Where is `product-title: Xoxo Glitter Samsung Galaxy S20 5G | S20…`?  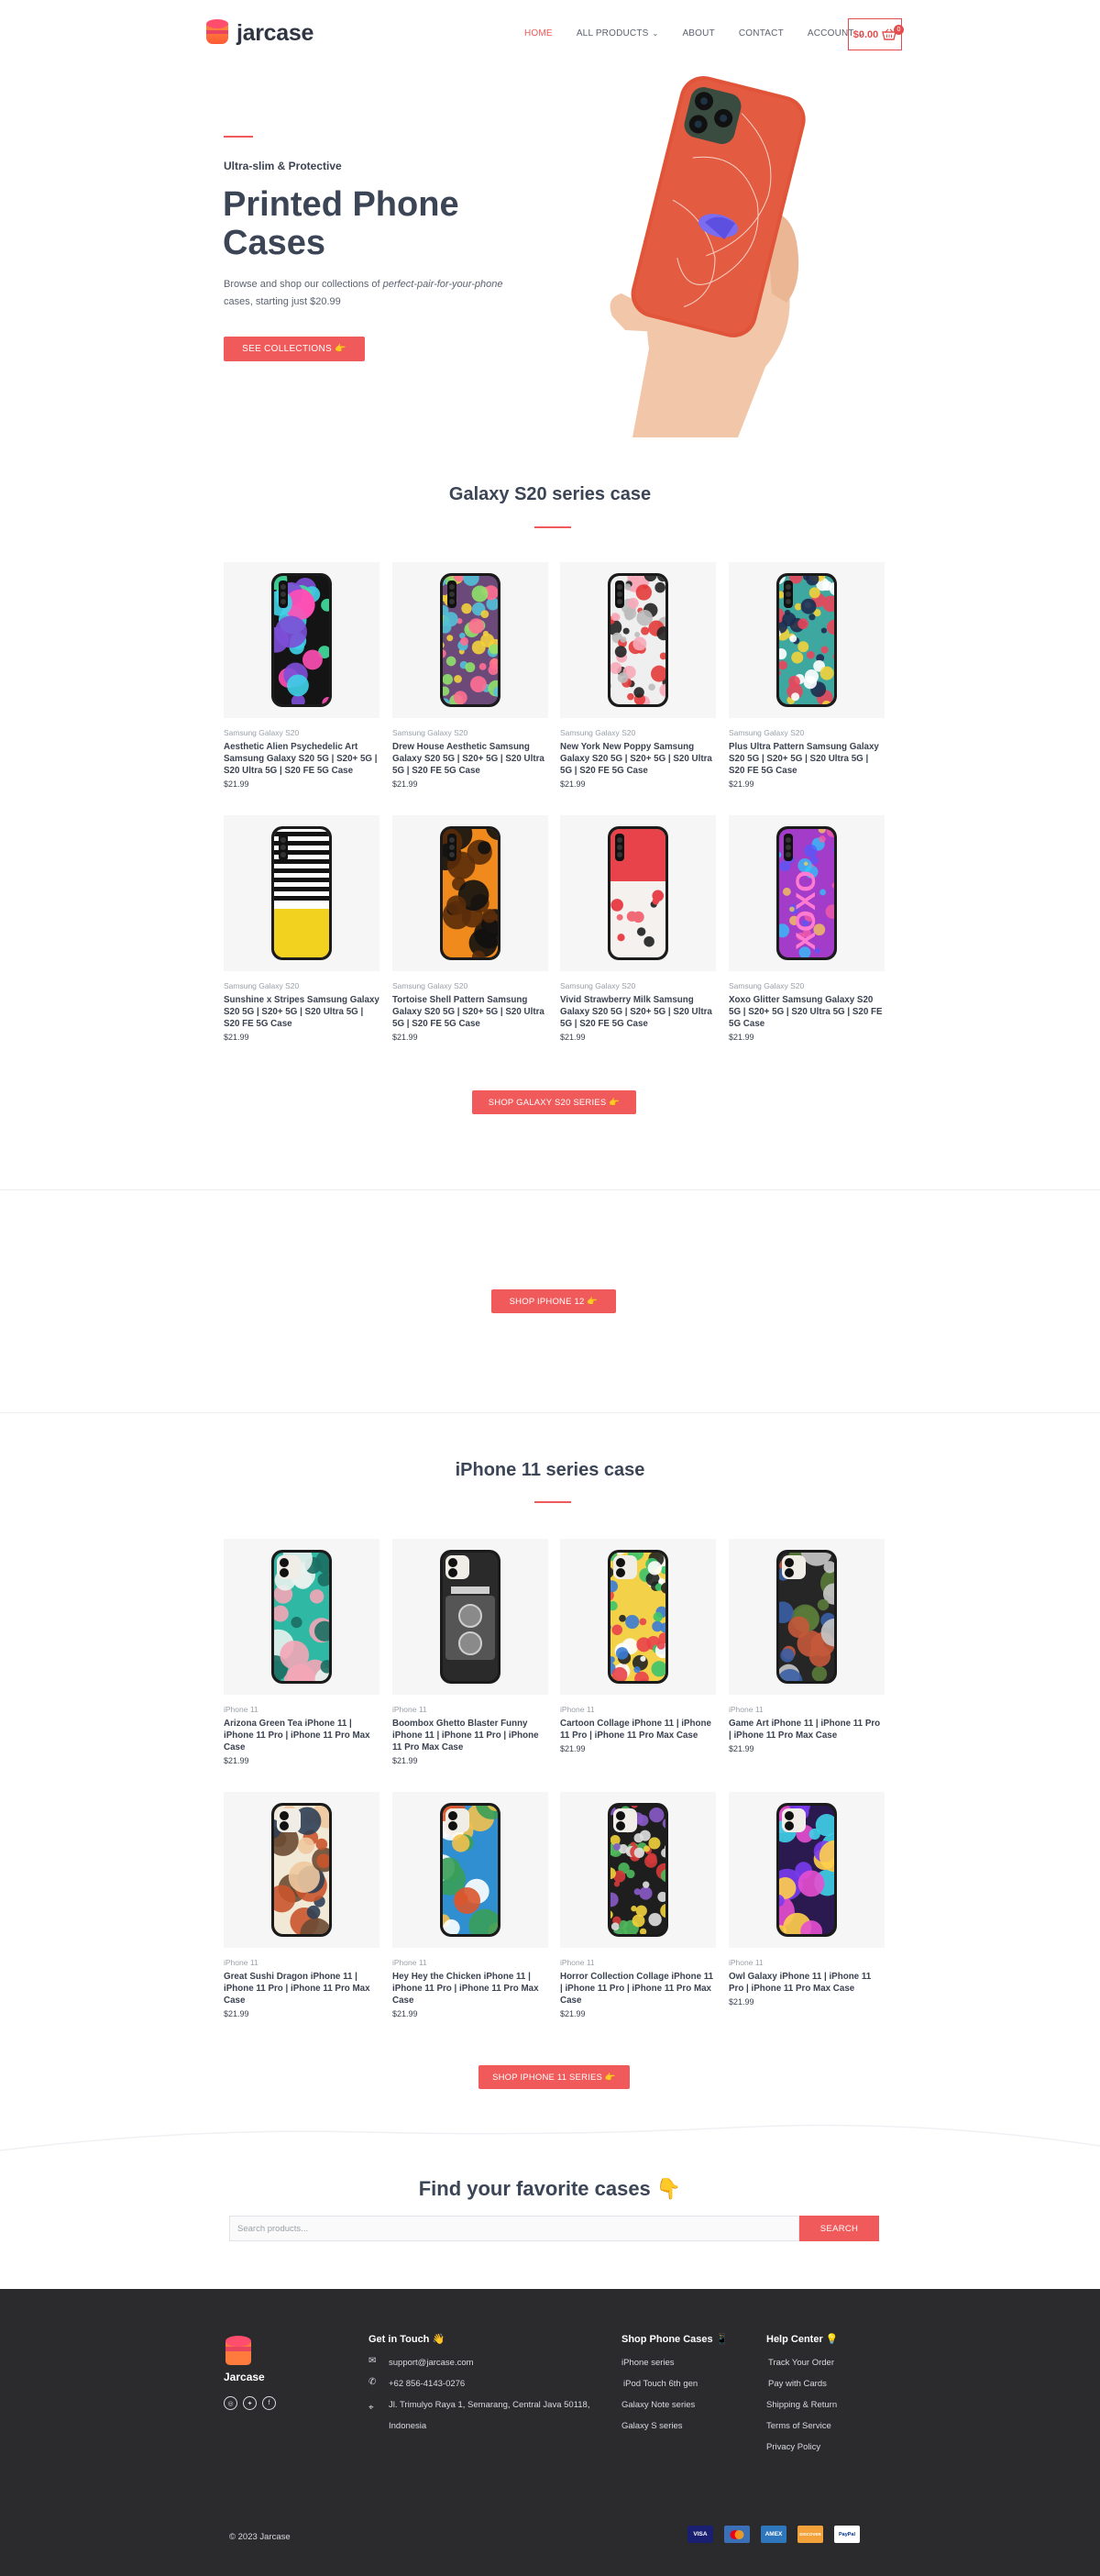
product-title: Xoxo Glitter Samsung Galaxy S20 5G | S20… is located at coordinates (807, 1012).